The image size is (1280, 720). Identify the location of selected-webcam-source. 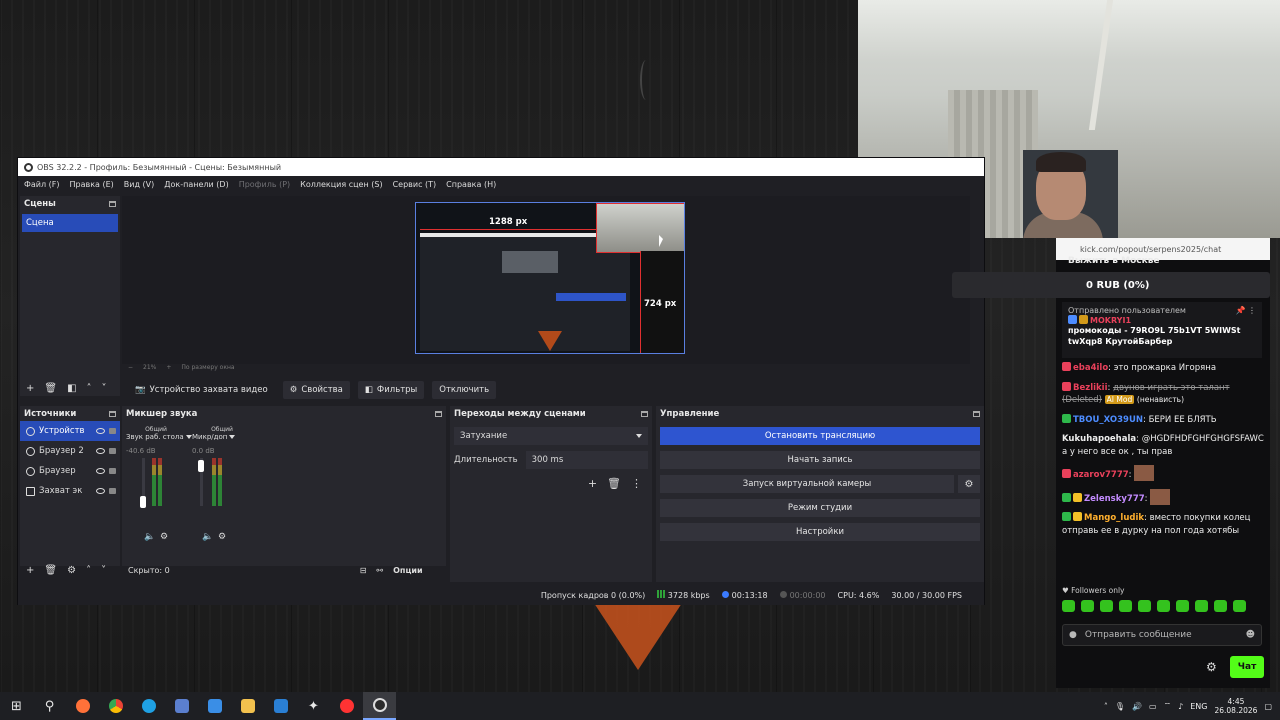
(640, 228).